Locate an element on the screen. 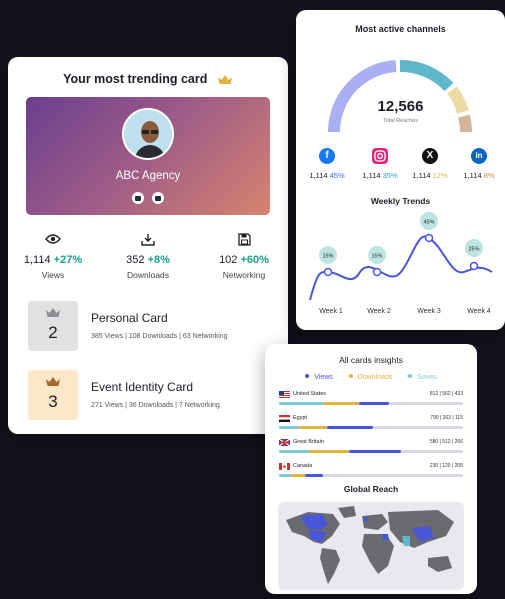 The width and height of the screenshot is (505, 599). svg-text: 45% is located at coordinates (428, 223).